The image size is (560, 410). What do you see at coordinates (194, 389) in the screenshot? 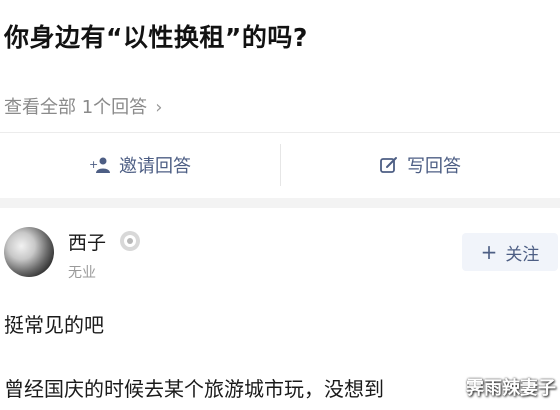
I see `answer-text-line: 曾经国庆的时候去某个旅游城市玩，没想到` at bounding box center [194, 389].